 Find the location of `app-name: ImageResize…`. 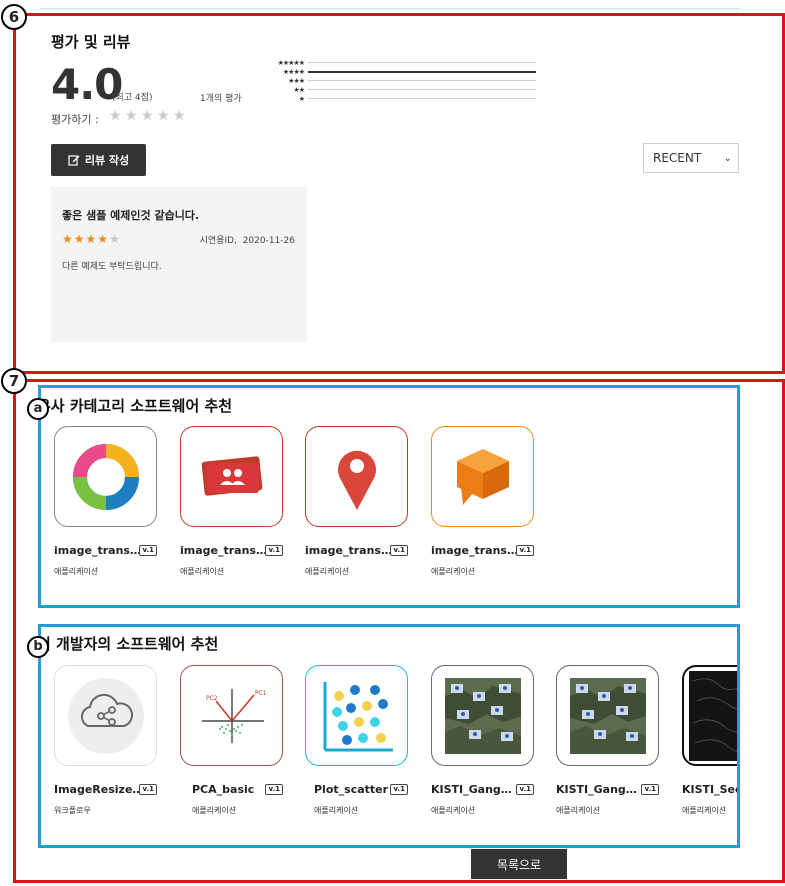

app-name: ImageResize… is located at coordinates (96, 789).